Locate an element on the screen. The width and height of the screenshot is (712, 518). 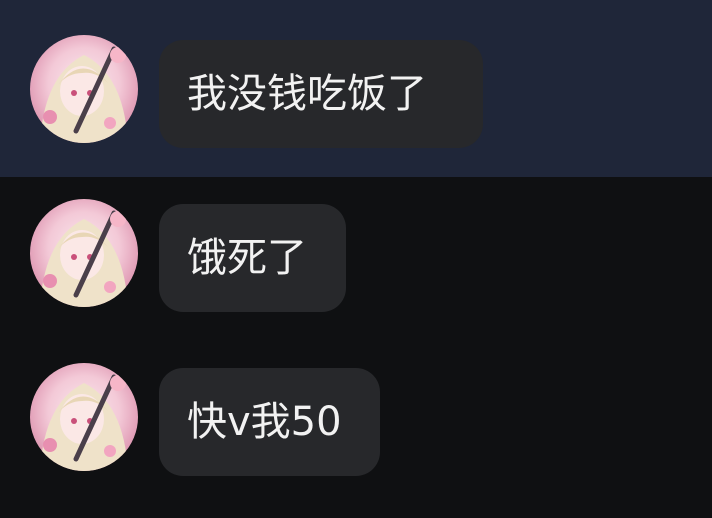
message-bubble: 快v我50 is located at coordinates (269, 422).